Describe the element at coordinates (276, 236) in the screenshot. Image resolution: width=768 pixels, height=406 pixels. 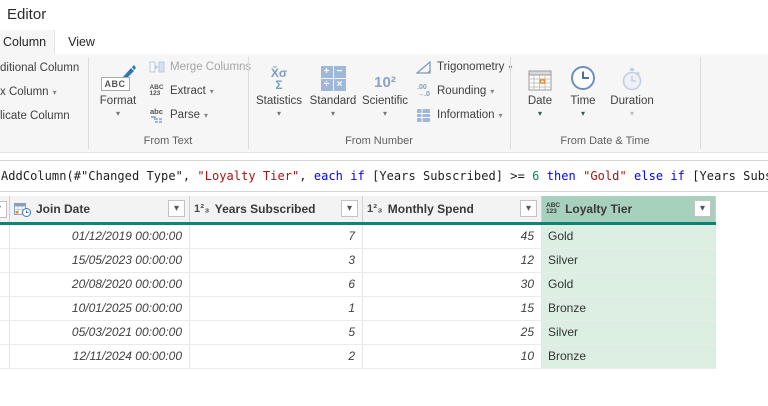
I see `cell-years-subscribed: 7` at that location.